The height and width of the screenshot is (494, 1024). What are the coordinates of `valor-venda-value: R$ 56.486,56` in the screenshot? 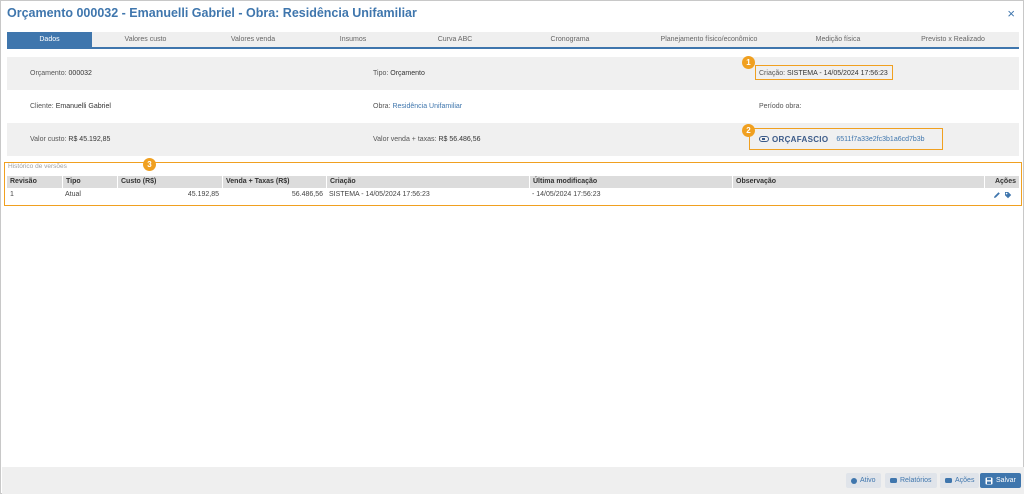 It's located at (459, 139).